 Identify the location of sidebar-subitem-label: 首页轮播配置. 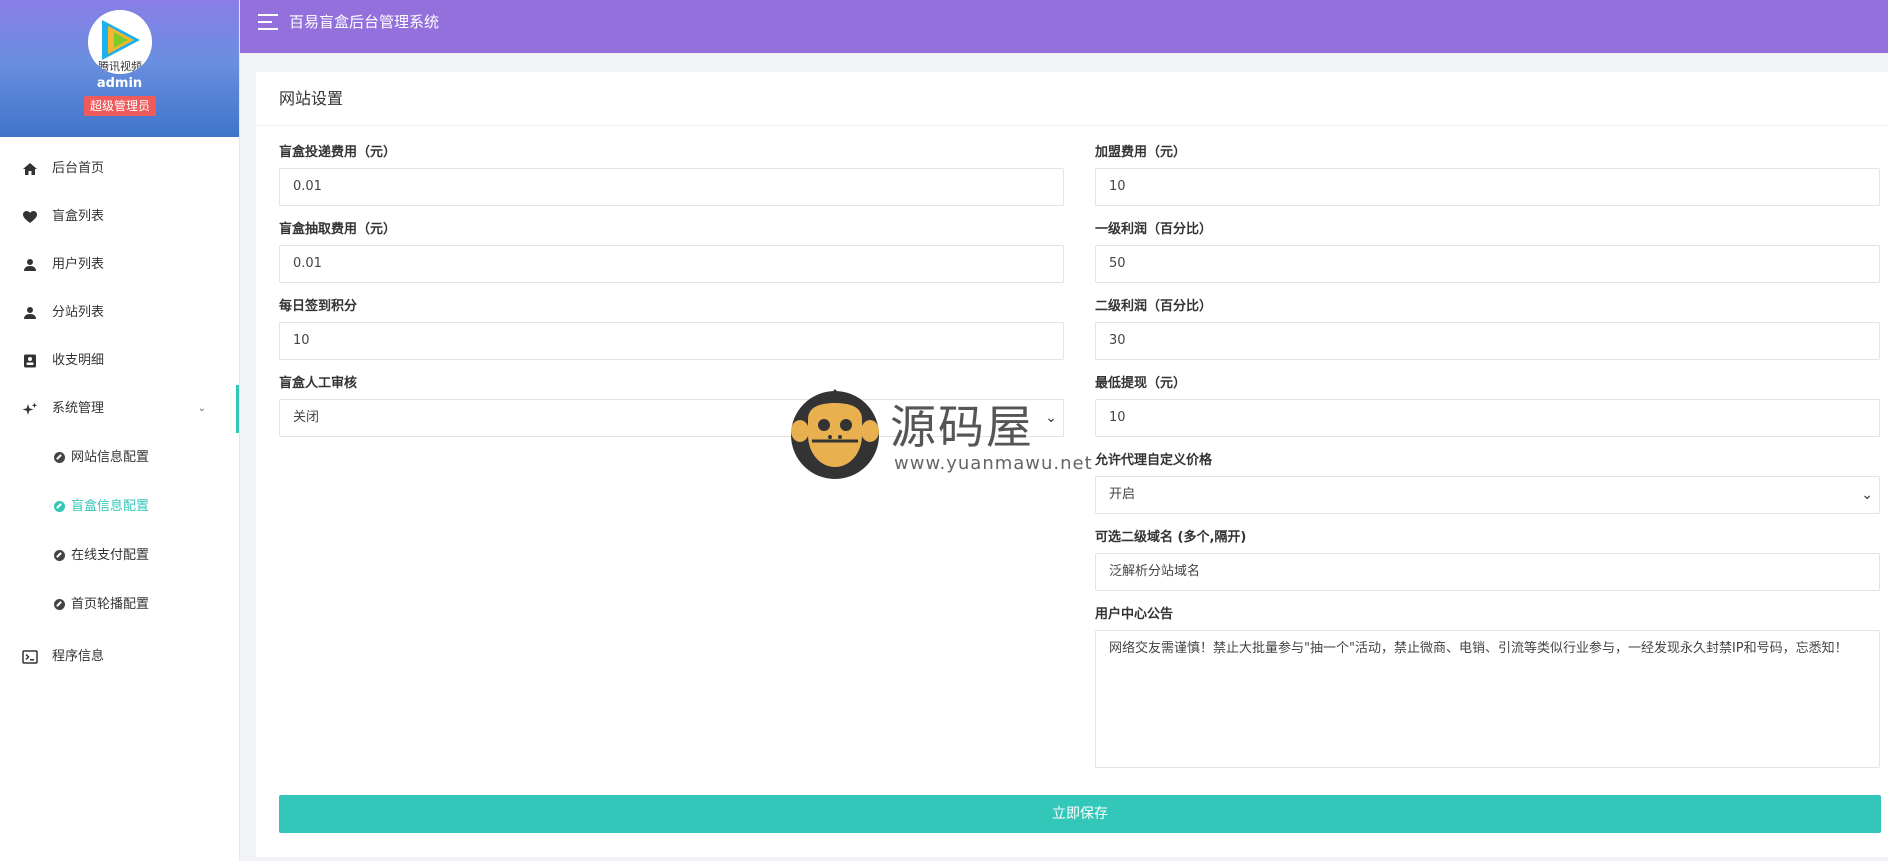
(110, 604).